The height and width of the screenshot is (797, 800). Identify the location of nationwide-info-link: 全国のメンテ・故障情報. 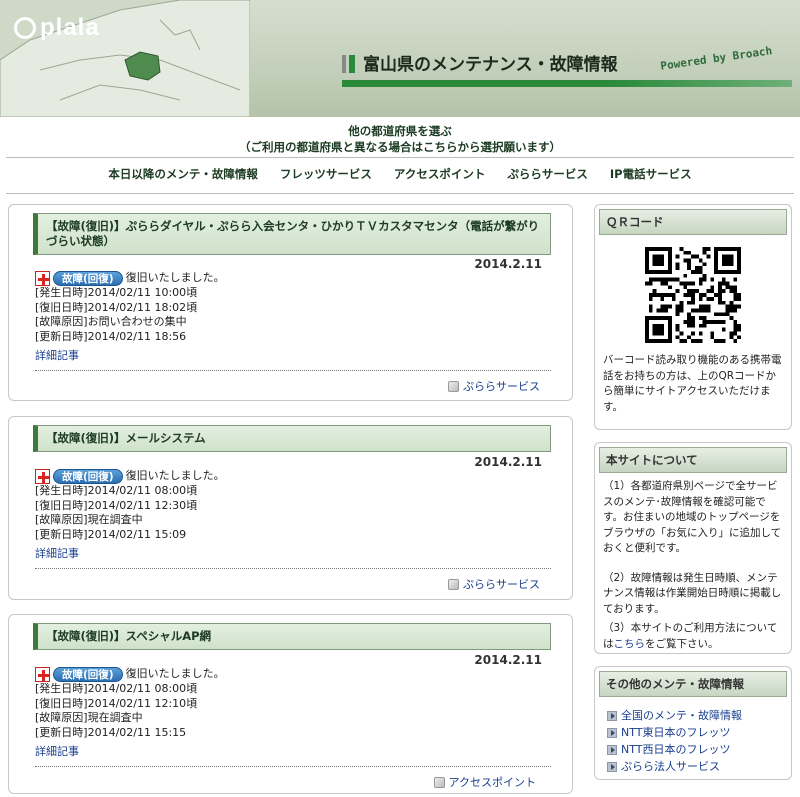
(681, 715).